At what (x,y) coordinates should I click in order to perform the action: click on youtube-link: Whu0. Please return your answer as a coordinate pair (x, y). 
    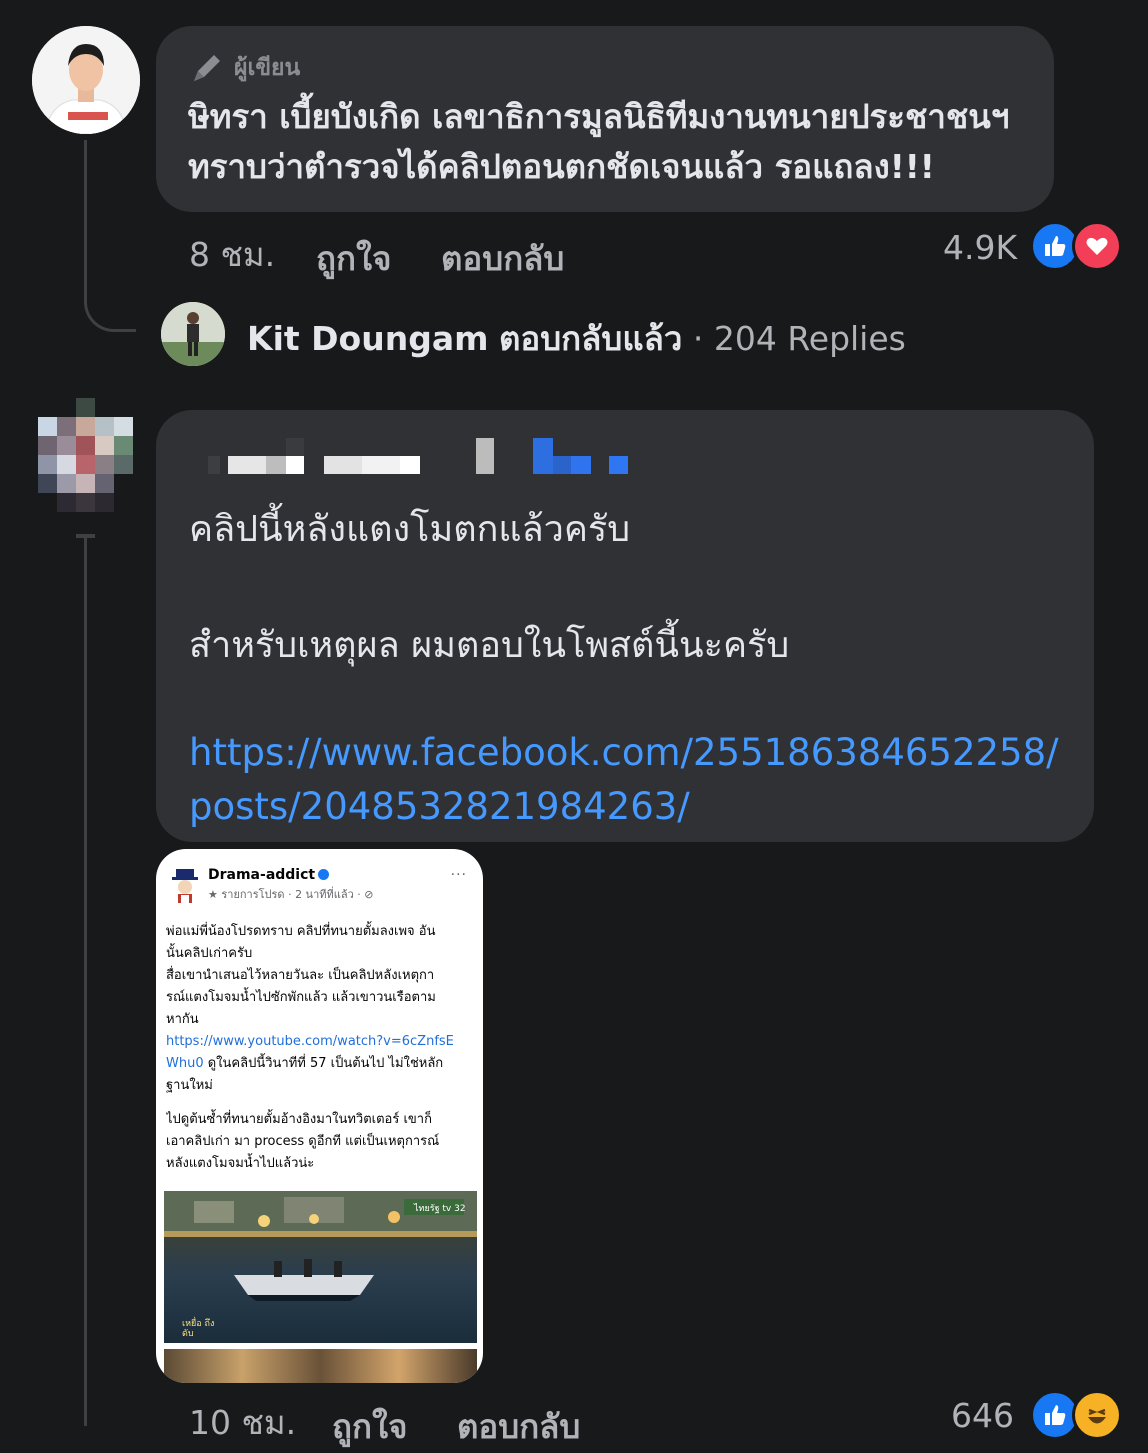
    Looking at the image, I should click on (185, 1063).